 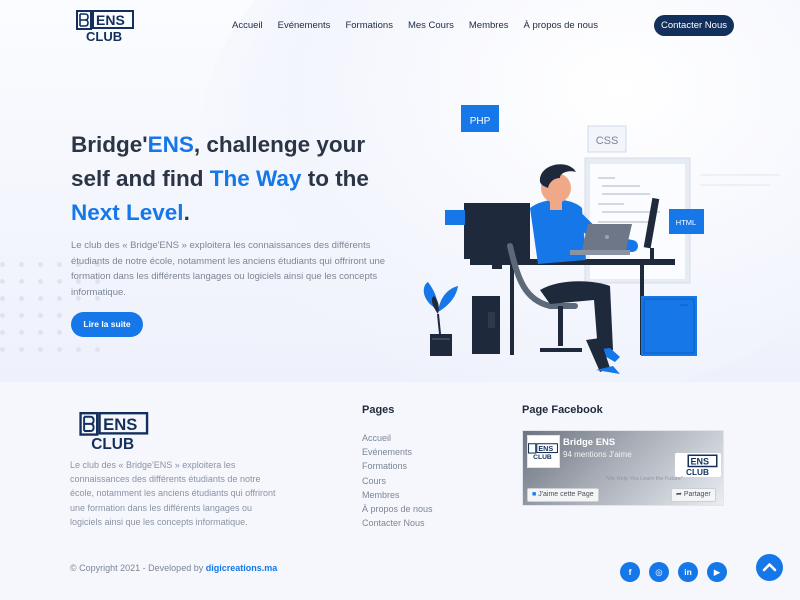 I want to click on facebook-page-name: Bridge ENS, so click(x=589, y=442).